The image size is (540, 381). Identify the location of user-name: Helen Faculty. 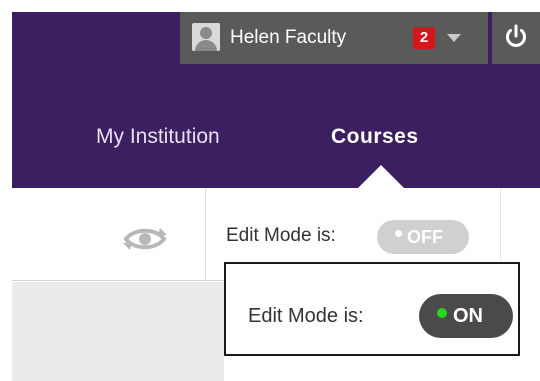
(288, 38).